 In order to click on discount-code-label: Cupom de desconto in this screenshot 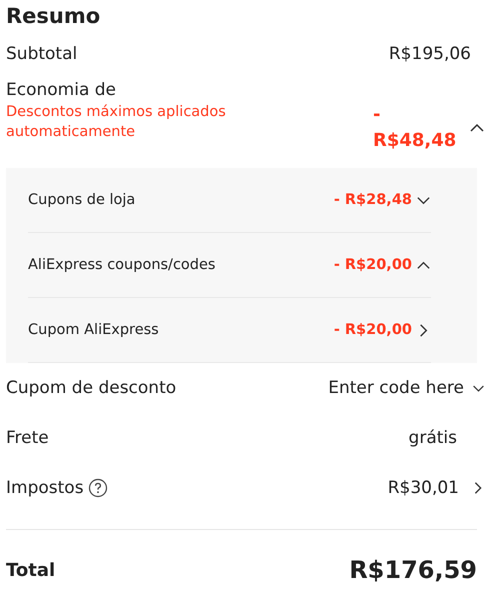, I will do `click(91, 388)`.